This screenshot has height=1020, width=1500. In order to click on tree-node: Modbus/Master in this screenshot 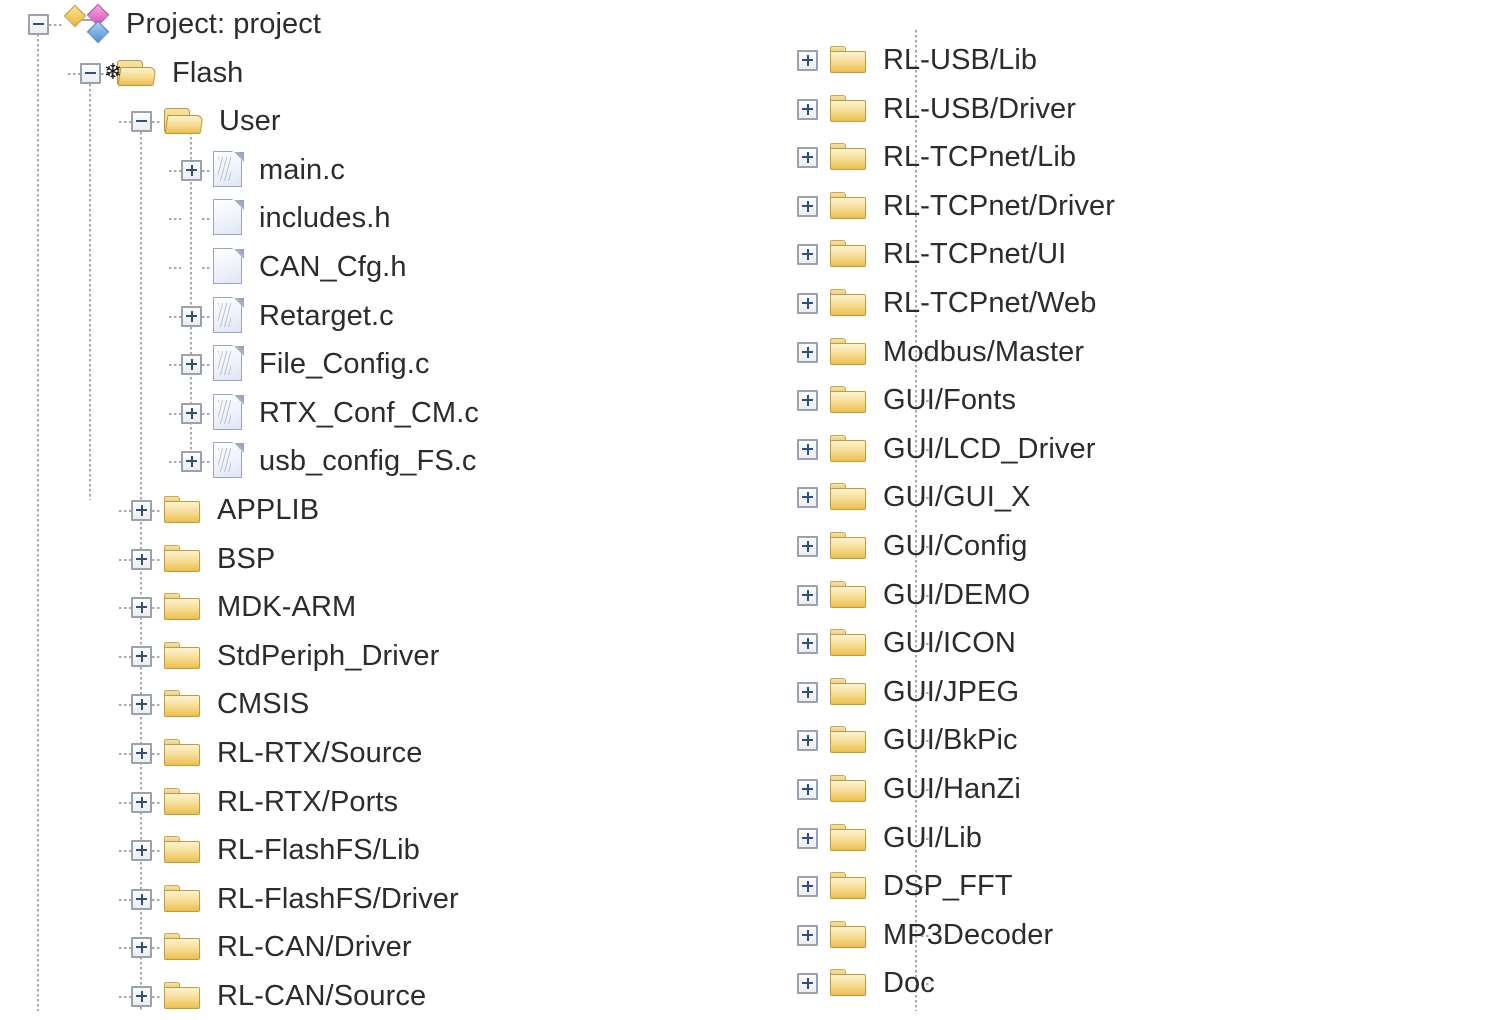, I will do `click(940, 352)`.